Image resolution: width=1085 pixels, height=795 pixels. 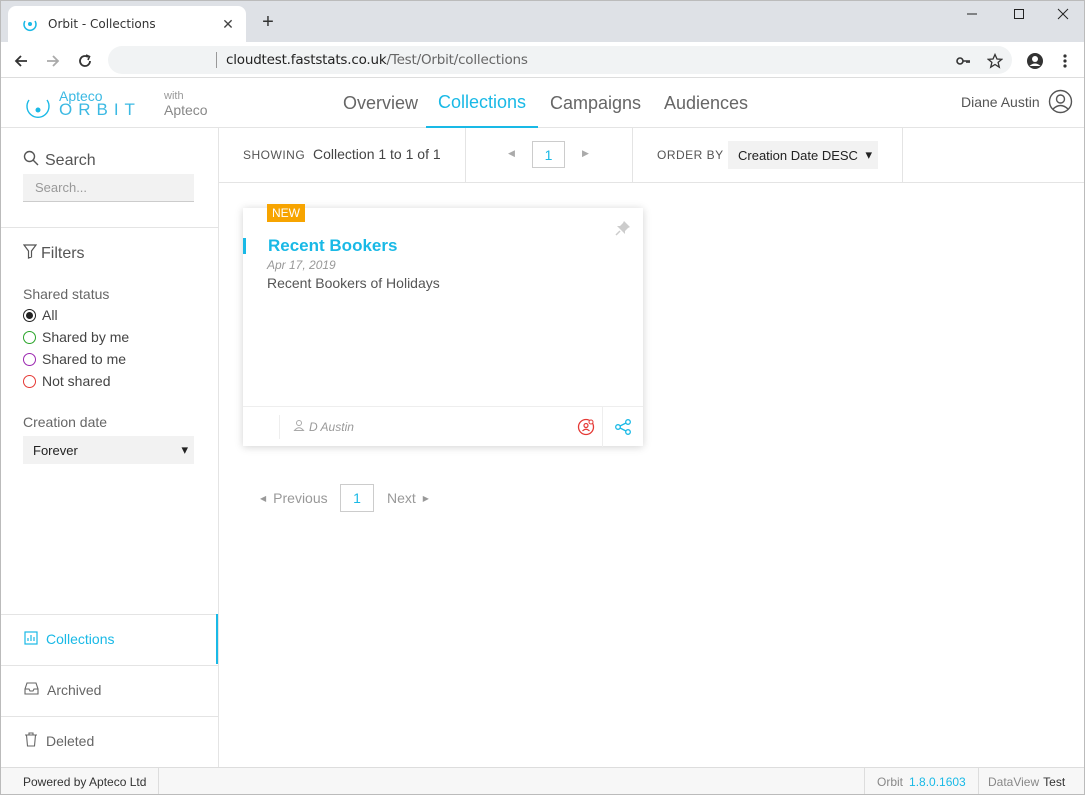 I want to click on page-number-box: 1, so click(x=548, y=154).